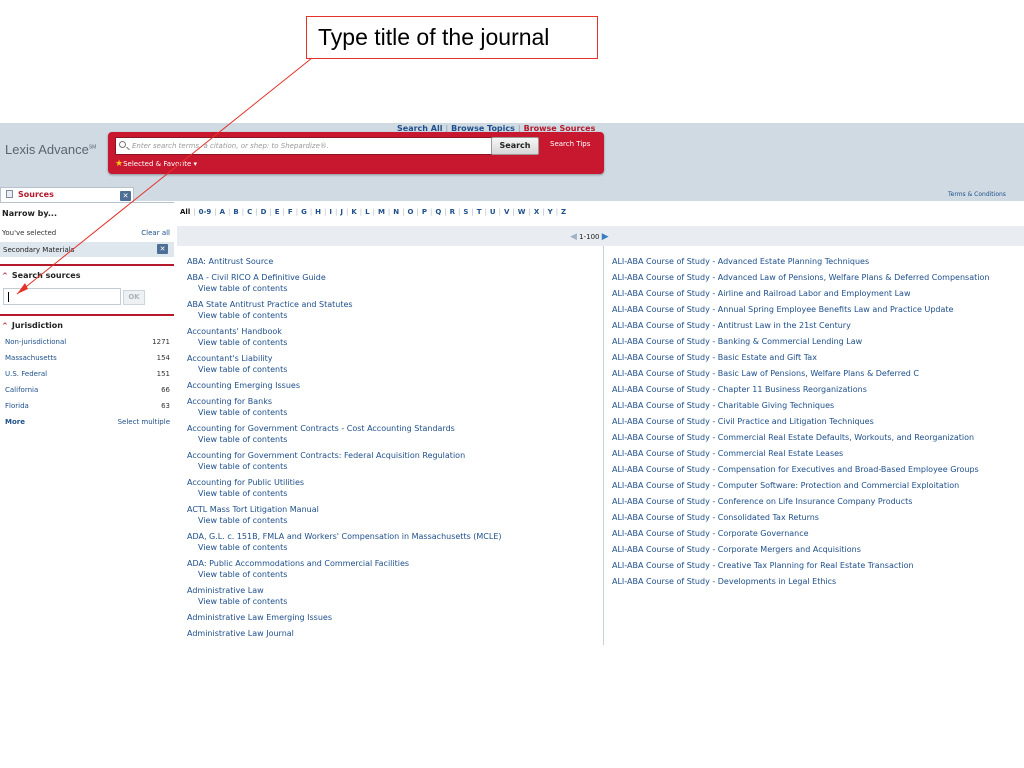 This screenshot has width=1024, height=768. I want to click on jurisdiction-item: California 66, so click(87, 391).